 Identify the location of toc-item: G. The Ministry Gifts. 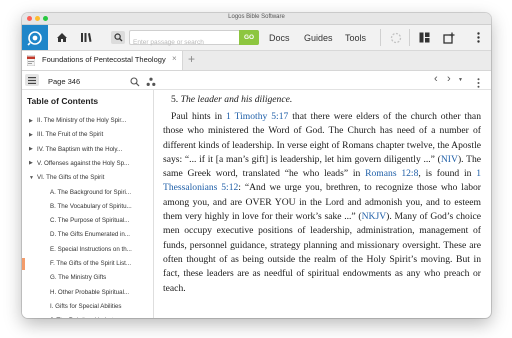
(100, 277).